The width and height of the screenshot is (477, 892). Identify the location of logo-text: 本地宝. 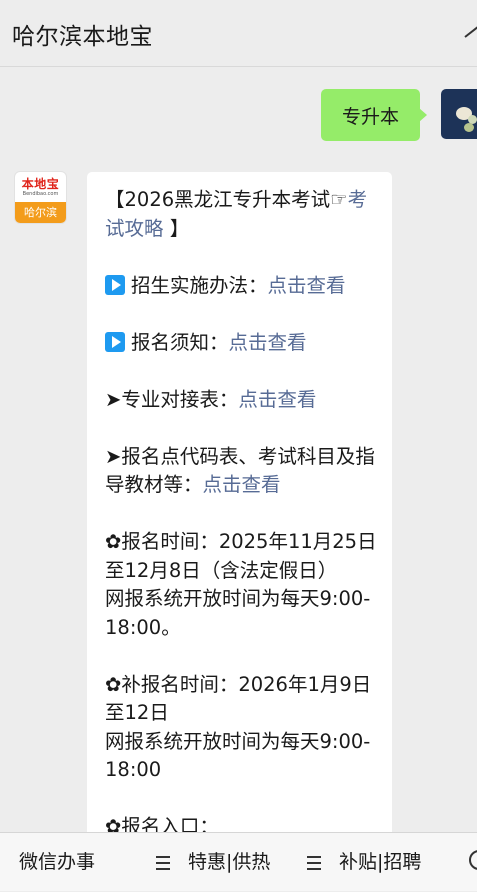
(40, 184).